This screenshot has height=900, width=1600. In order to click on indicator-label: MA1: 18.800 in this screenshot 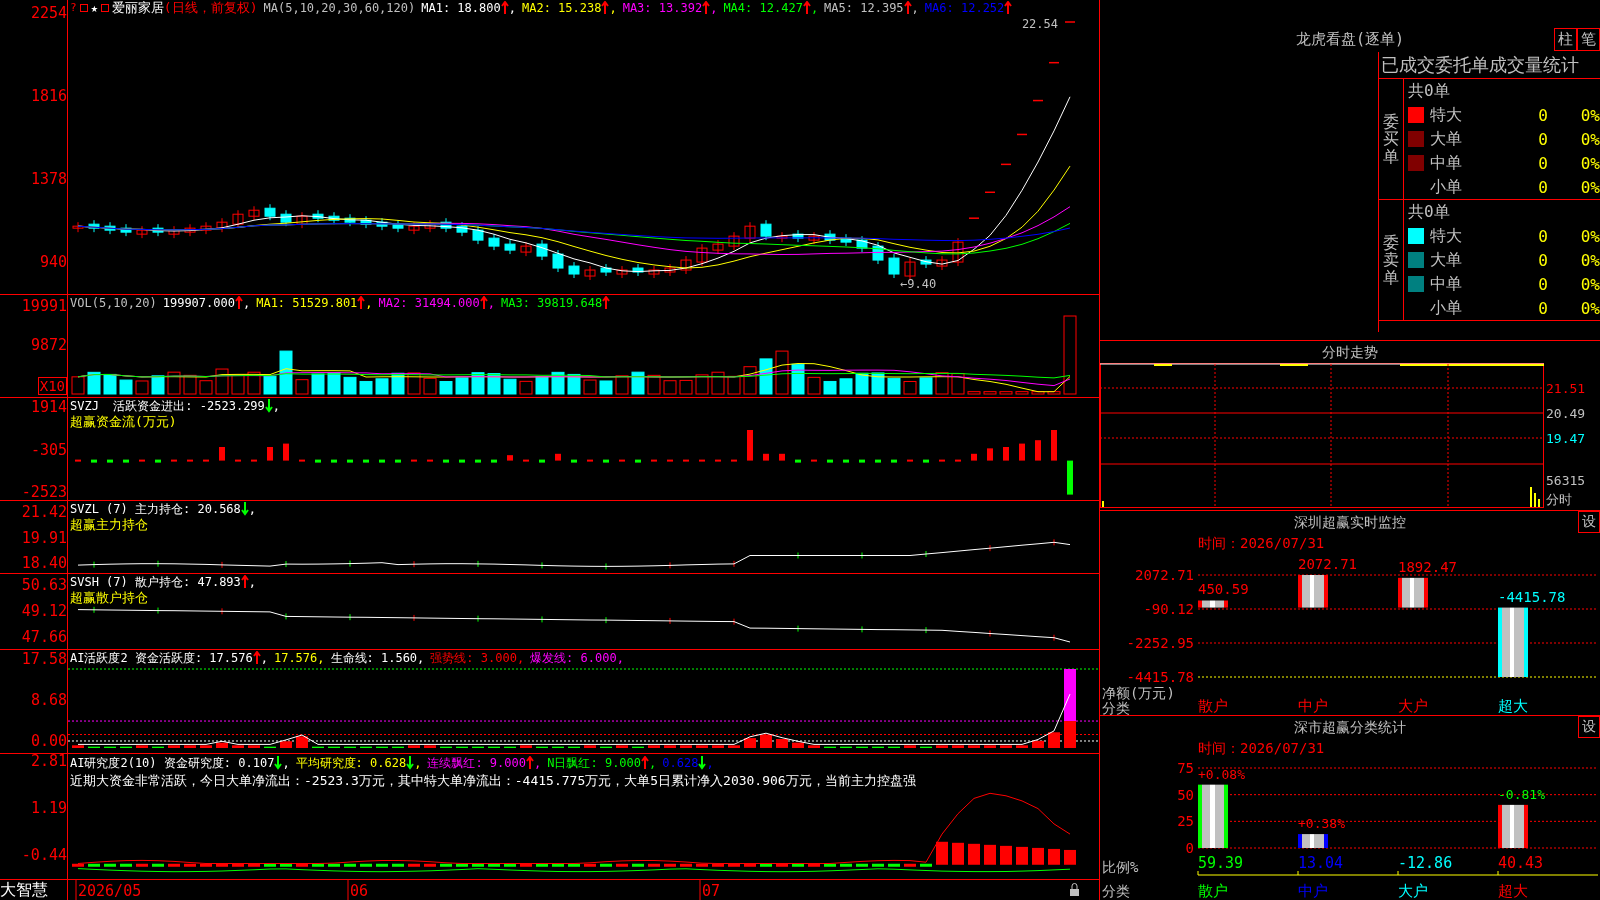, I will do `click(461, 8)`.